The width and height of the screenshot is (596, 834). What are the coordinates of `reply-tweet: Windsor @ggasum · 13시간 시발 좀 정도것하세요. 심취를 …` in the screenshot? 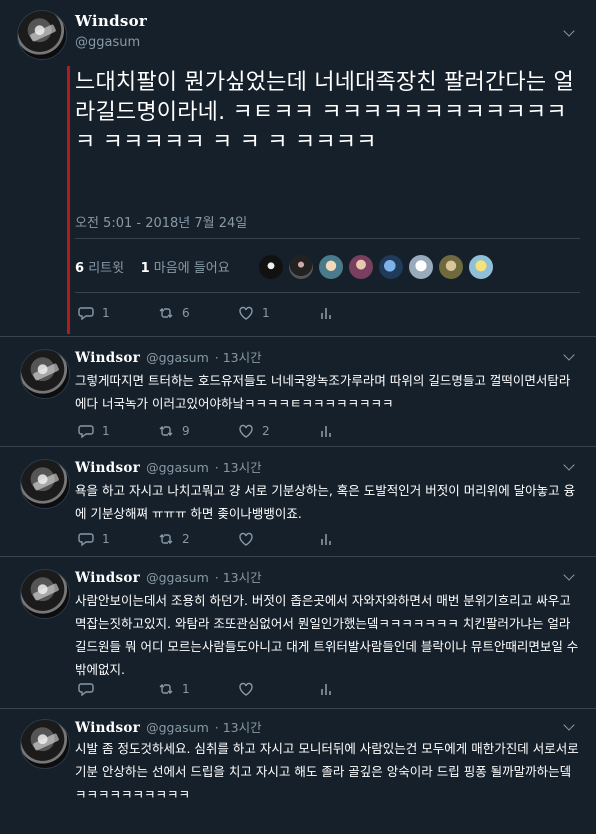 It's located at (298, 771).